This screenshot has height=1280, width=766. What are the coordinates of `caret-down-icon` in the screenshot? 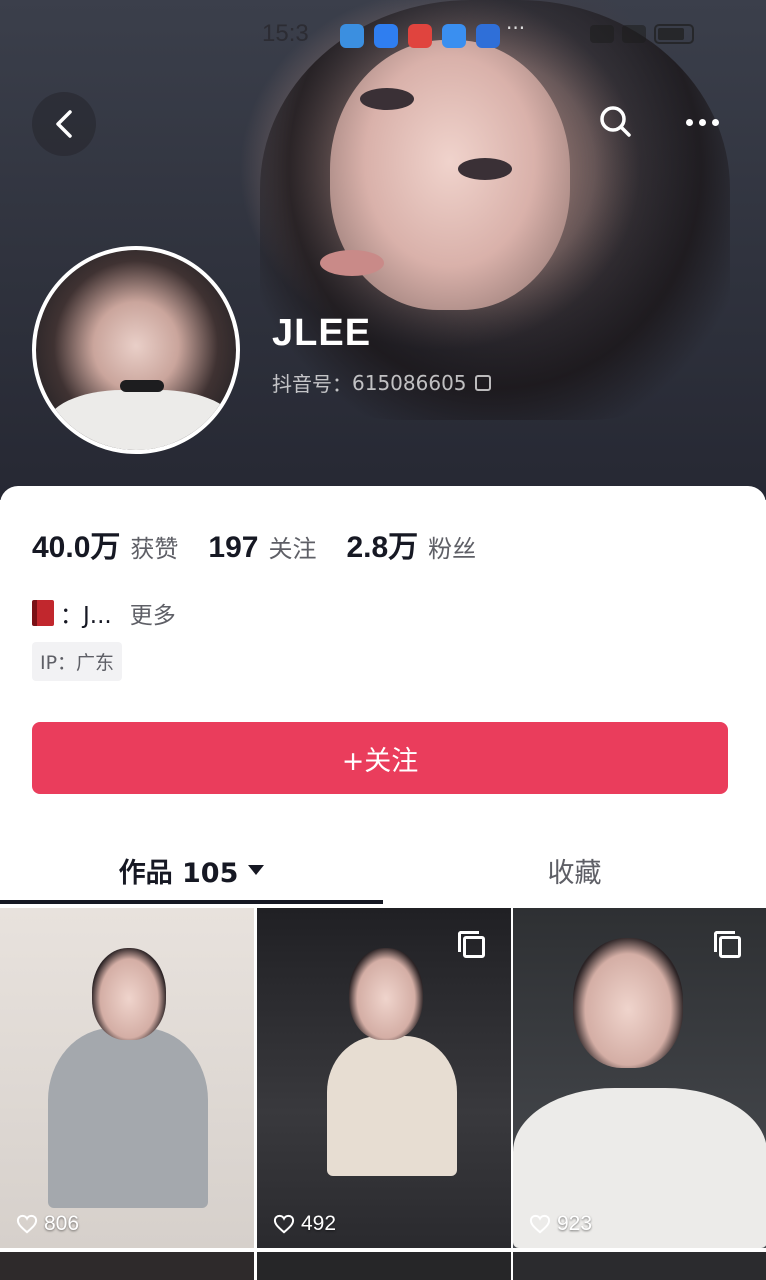 It's located at (256, 870).